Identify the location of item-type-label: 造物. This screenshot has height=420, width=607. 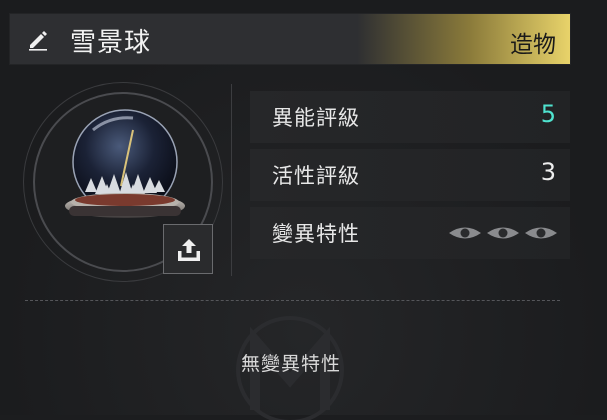
(533, 45).